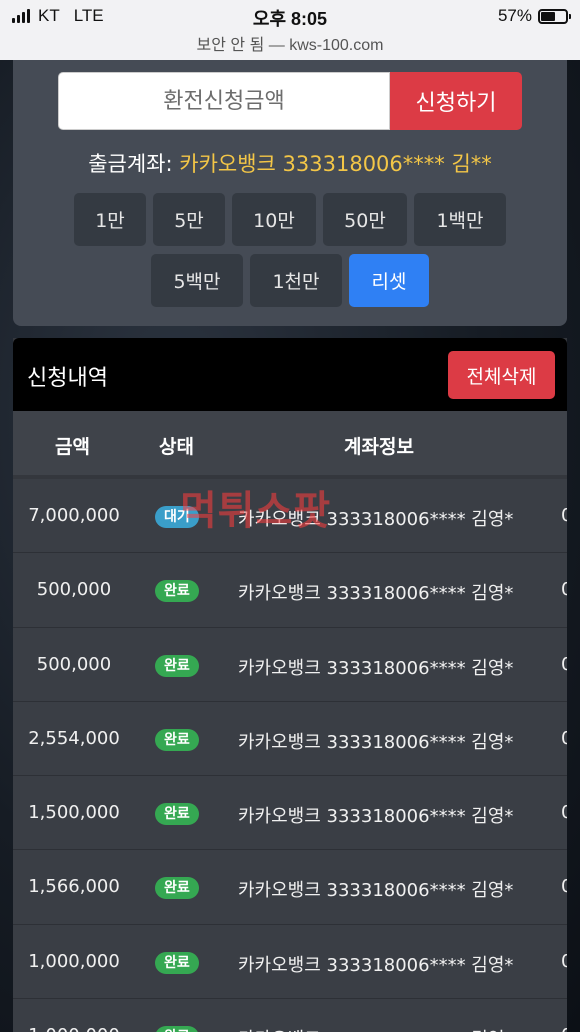 Image resolution: width=580 pixels, height=1032 pixels. I want to click on amount-buttons-row-2: 5백만 1천만 리셋, so click(290, 280).